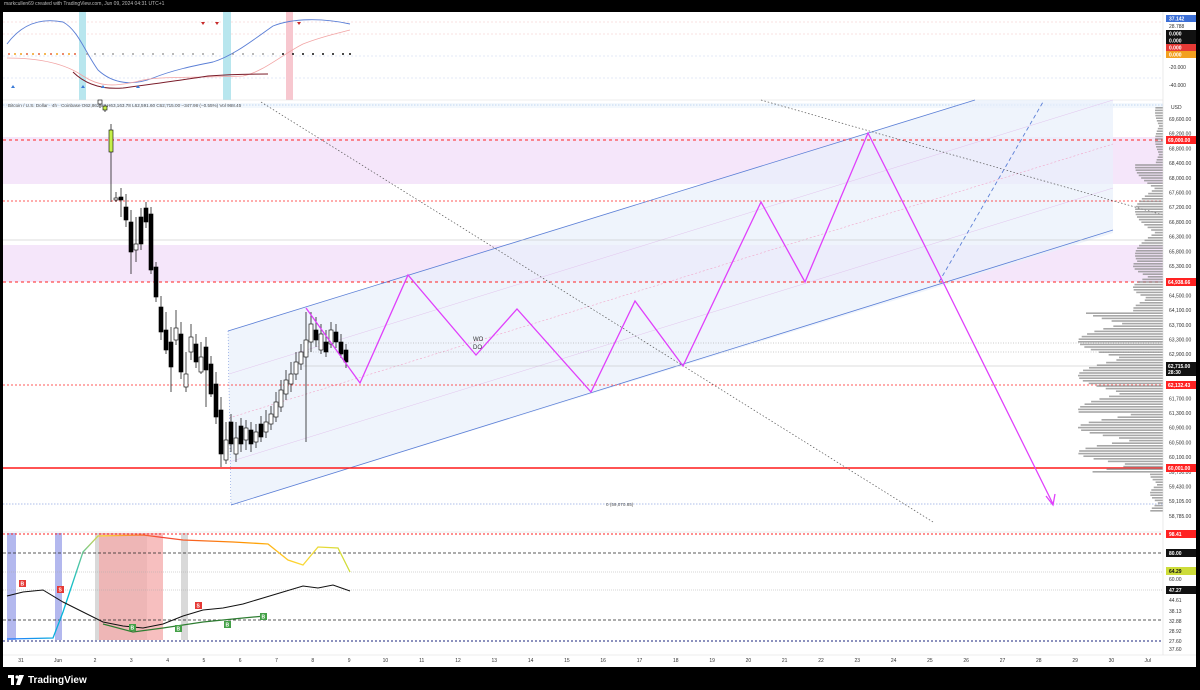 The height and width of the screenshot is (690, 1200). Describe the element at coordinates (600, 679) in the screenshot. I see `footer-bar` at that location.